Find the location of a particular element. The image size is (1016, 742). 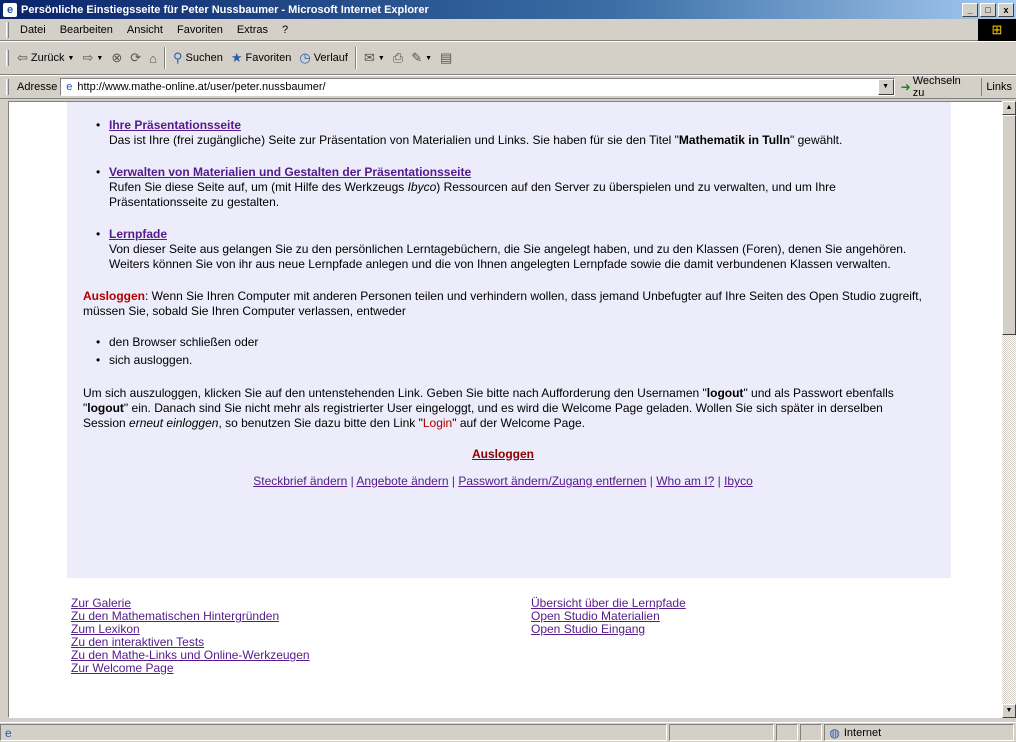

address-label: Adresse is located at coordinates (37, 87).